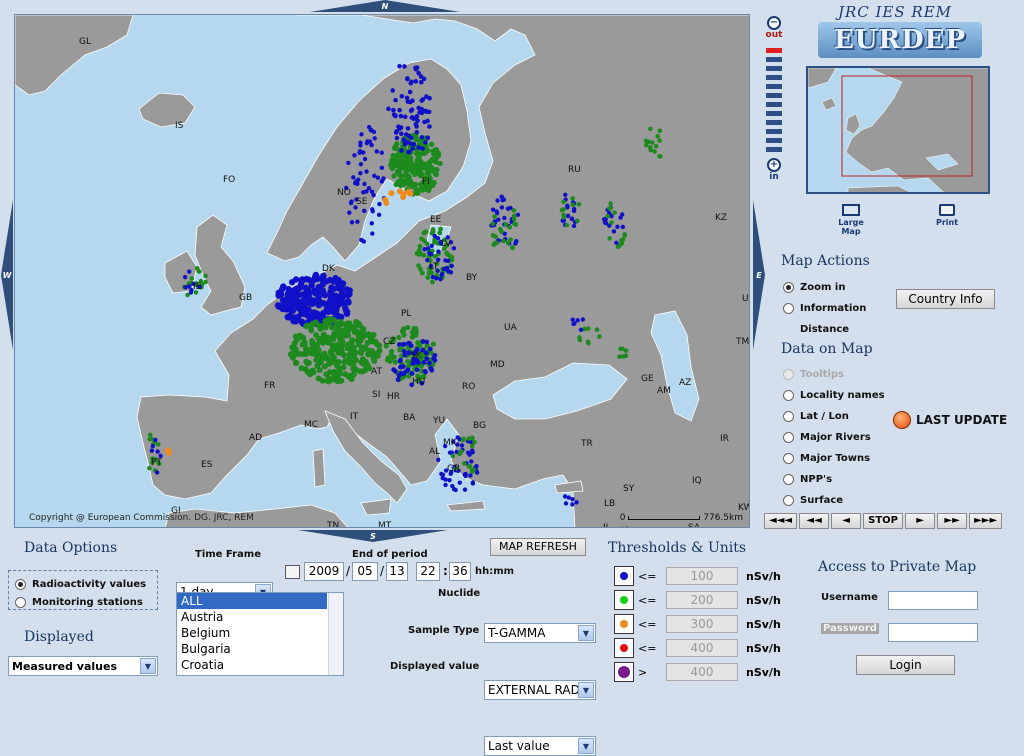  I want to click on threshold-value-field: 200, so click(702, 600).